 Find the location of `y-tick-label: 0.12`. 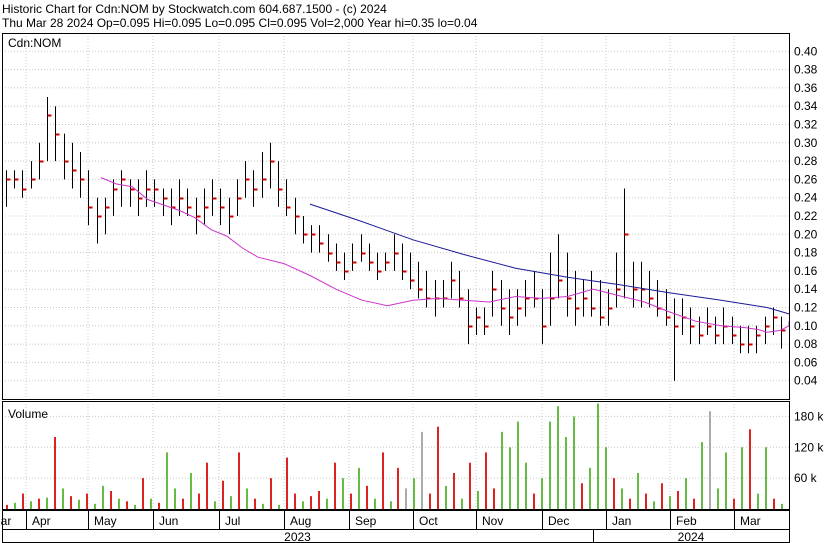

y-tick-label: 0.12 is located at coordinates (806, 308).